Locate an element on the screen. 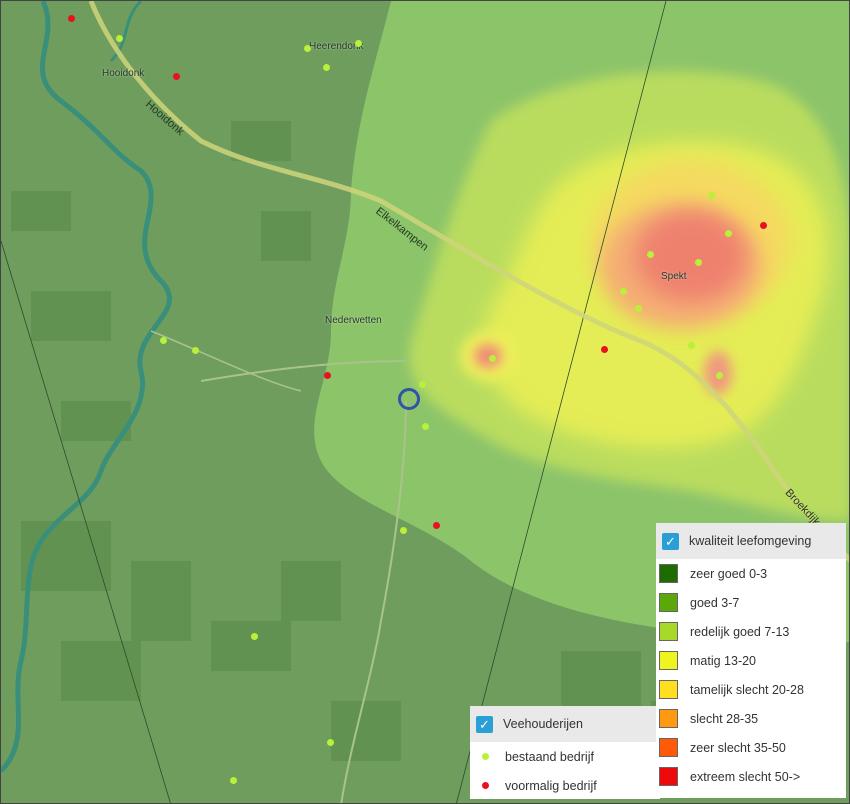 This screenshot has width=850, height=804. legend-quality-header: ✓ kwaliteit leefomgeving is located at coordinates (751, 541).